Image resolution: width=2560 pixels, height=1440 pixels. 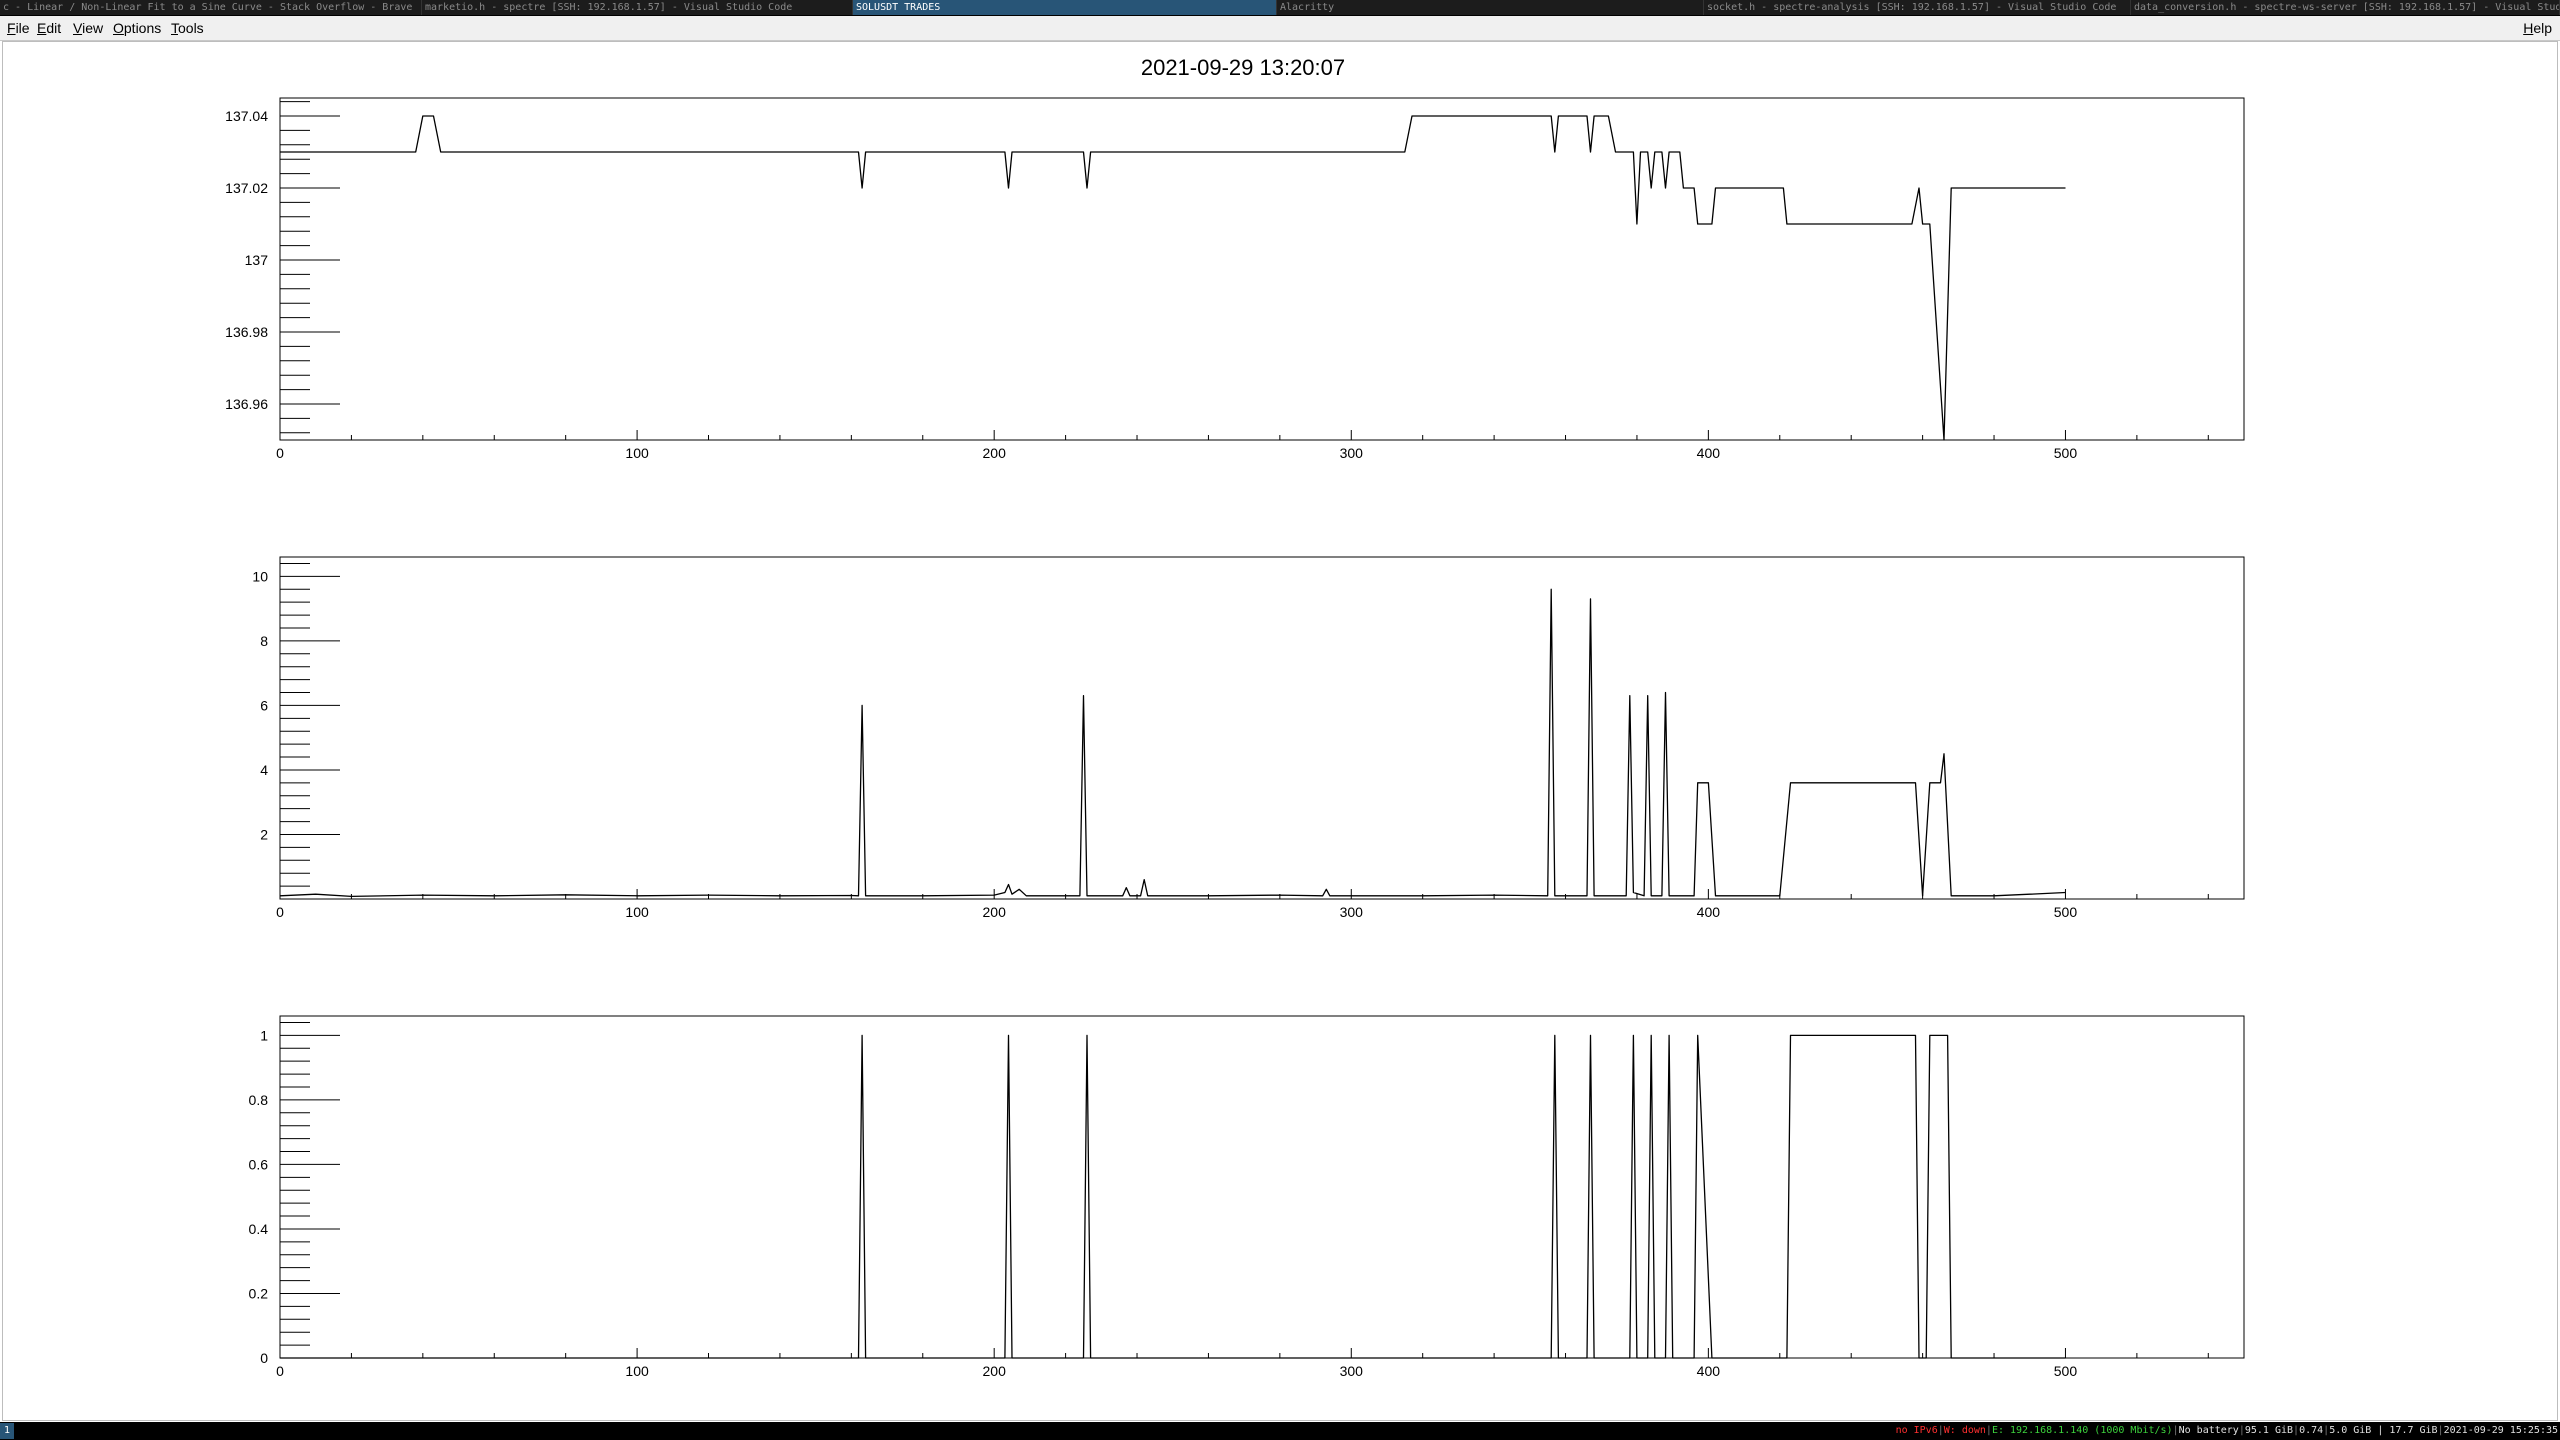 I want to click on plot2-x-tick-label: 500, so click(x=2066, y=912).